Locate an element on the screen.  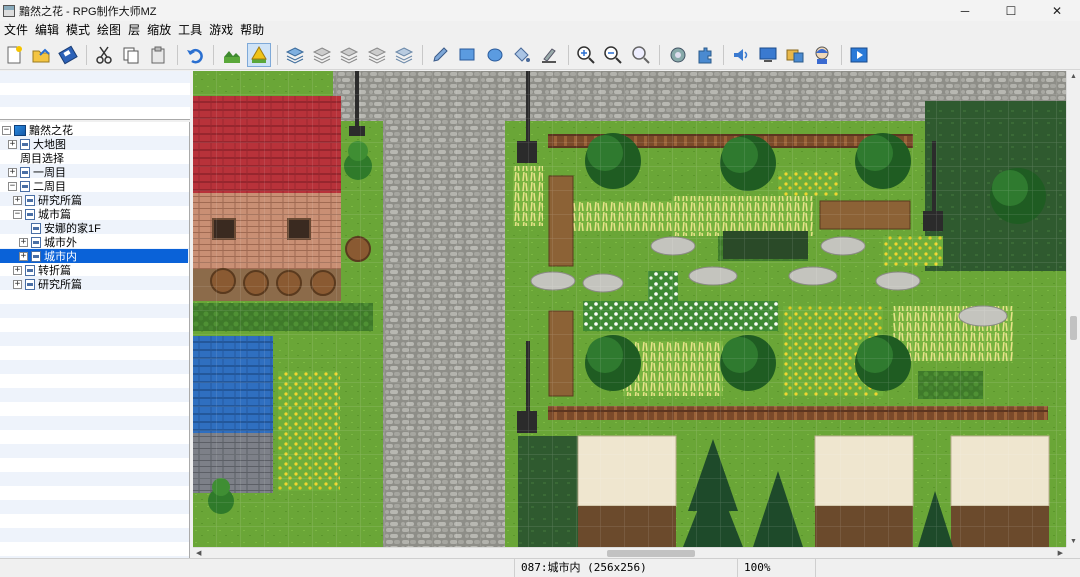
layer-1-button is located at coordinates (322, 55).